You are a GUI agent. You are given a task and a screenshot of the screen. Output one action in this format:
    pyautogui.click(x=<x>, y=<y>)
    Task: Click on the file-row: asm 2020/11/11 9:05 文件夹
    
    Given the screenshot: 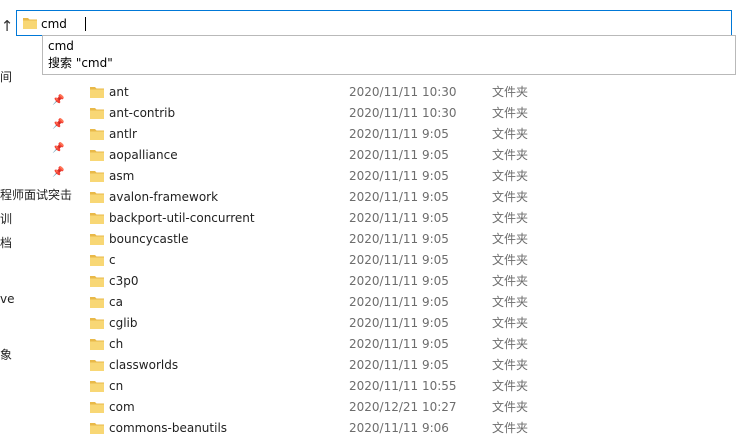 What is the action you would take?
    pyautogui.click(x=409, y=176)
    